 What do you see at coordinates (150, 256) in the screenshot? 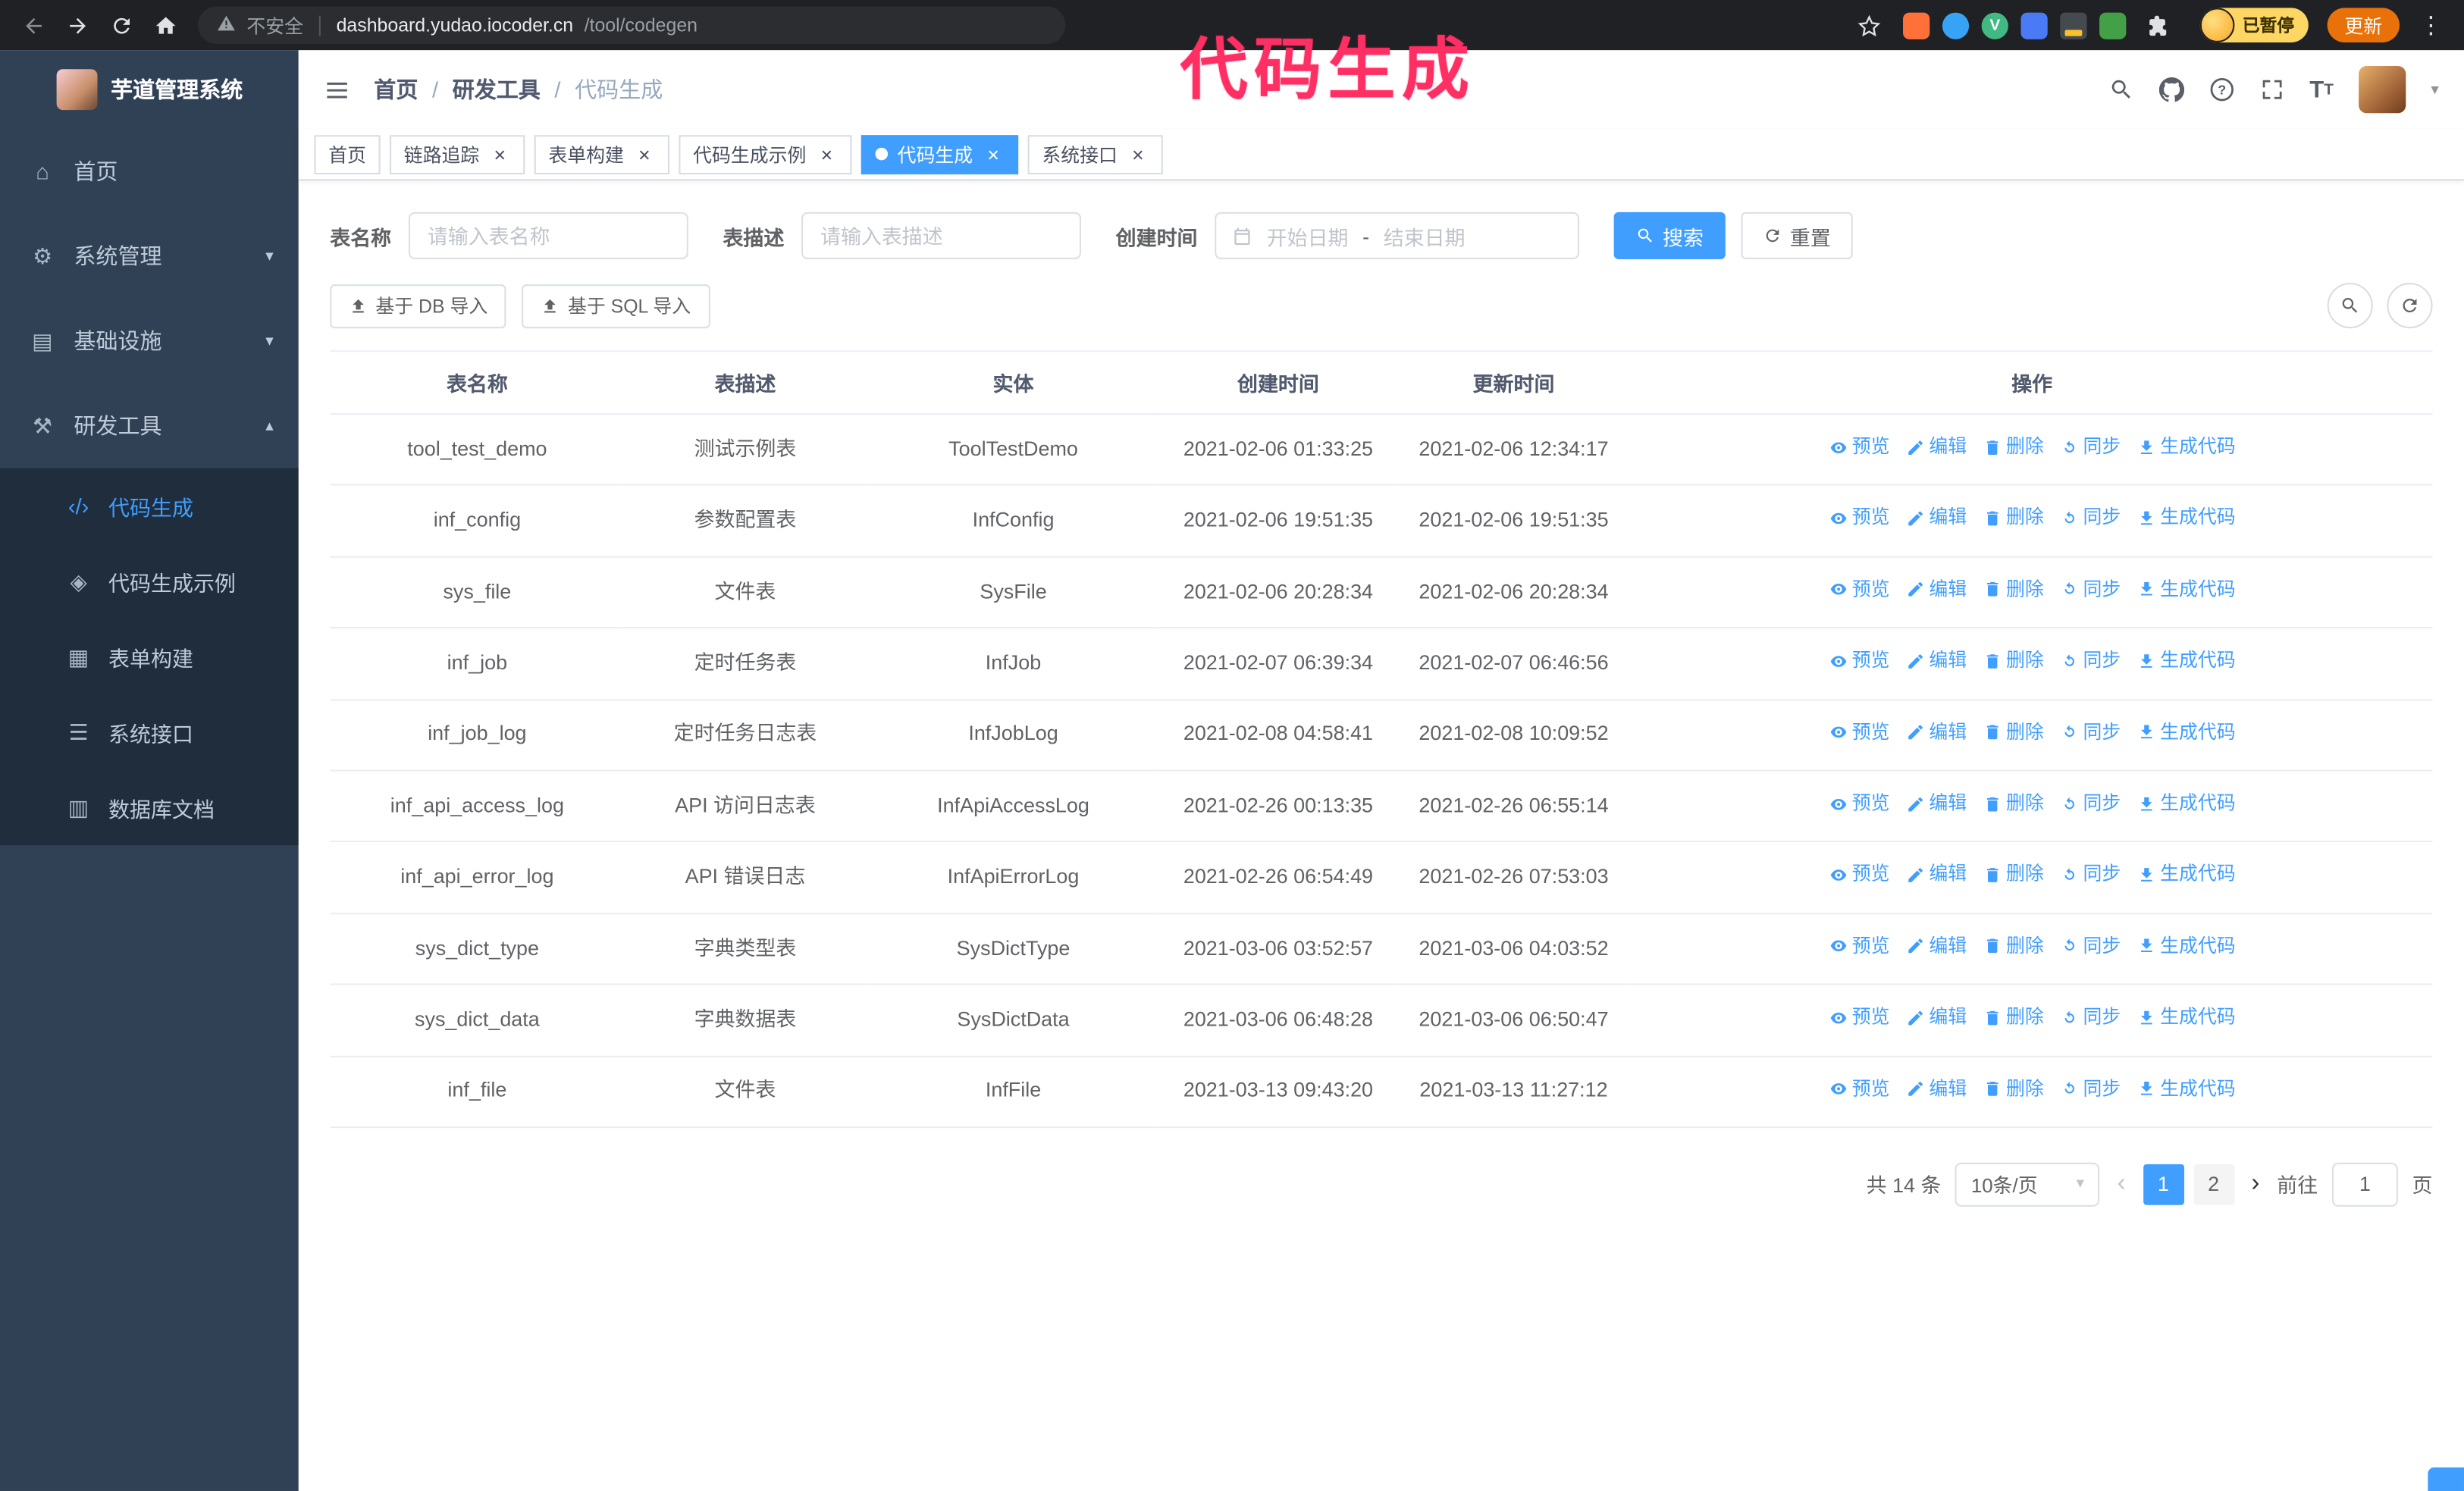
I see `sidebar-item-system: ⚙ 系统管理 ▾` at bounding box center [150, 256].